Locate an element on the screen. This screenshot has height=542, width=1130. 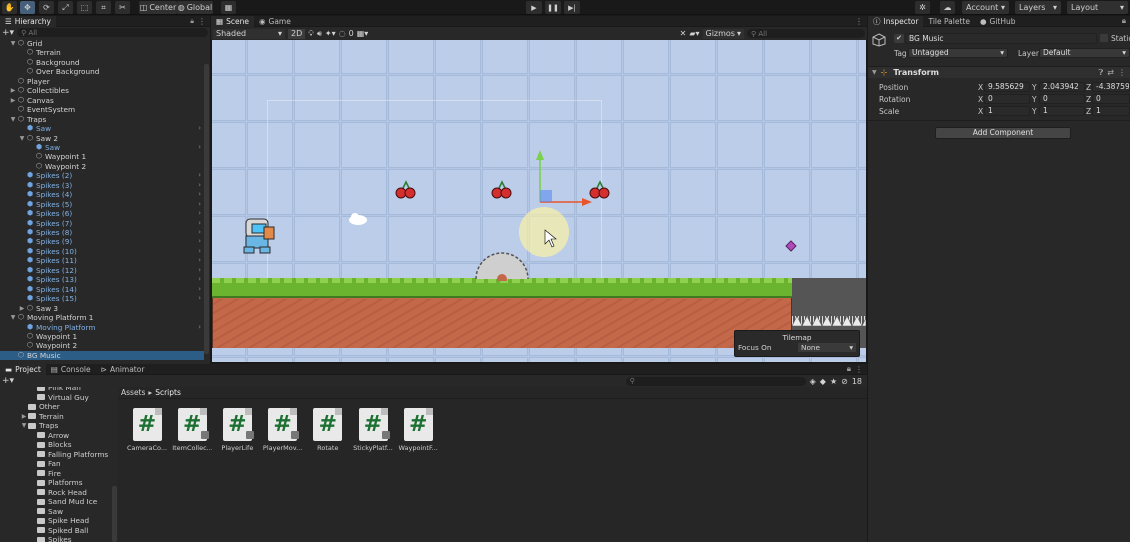
layers-dropdown: Layers ▾ is located at coordinates (1038, 7).